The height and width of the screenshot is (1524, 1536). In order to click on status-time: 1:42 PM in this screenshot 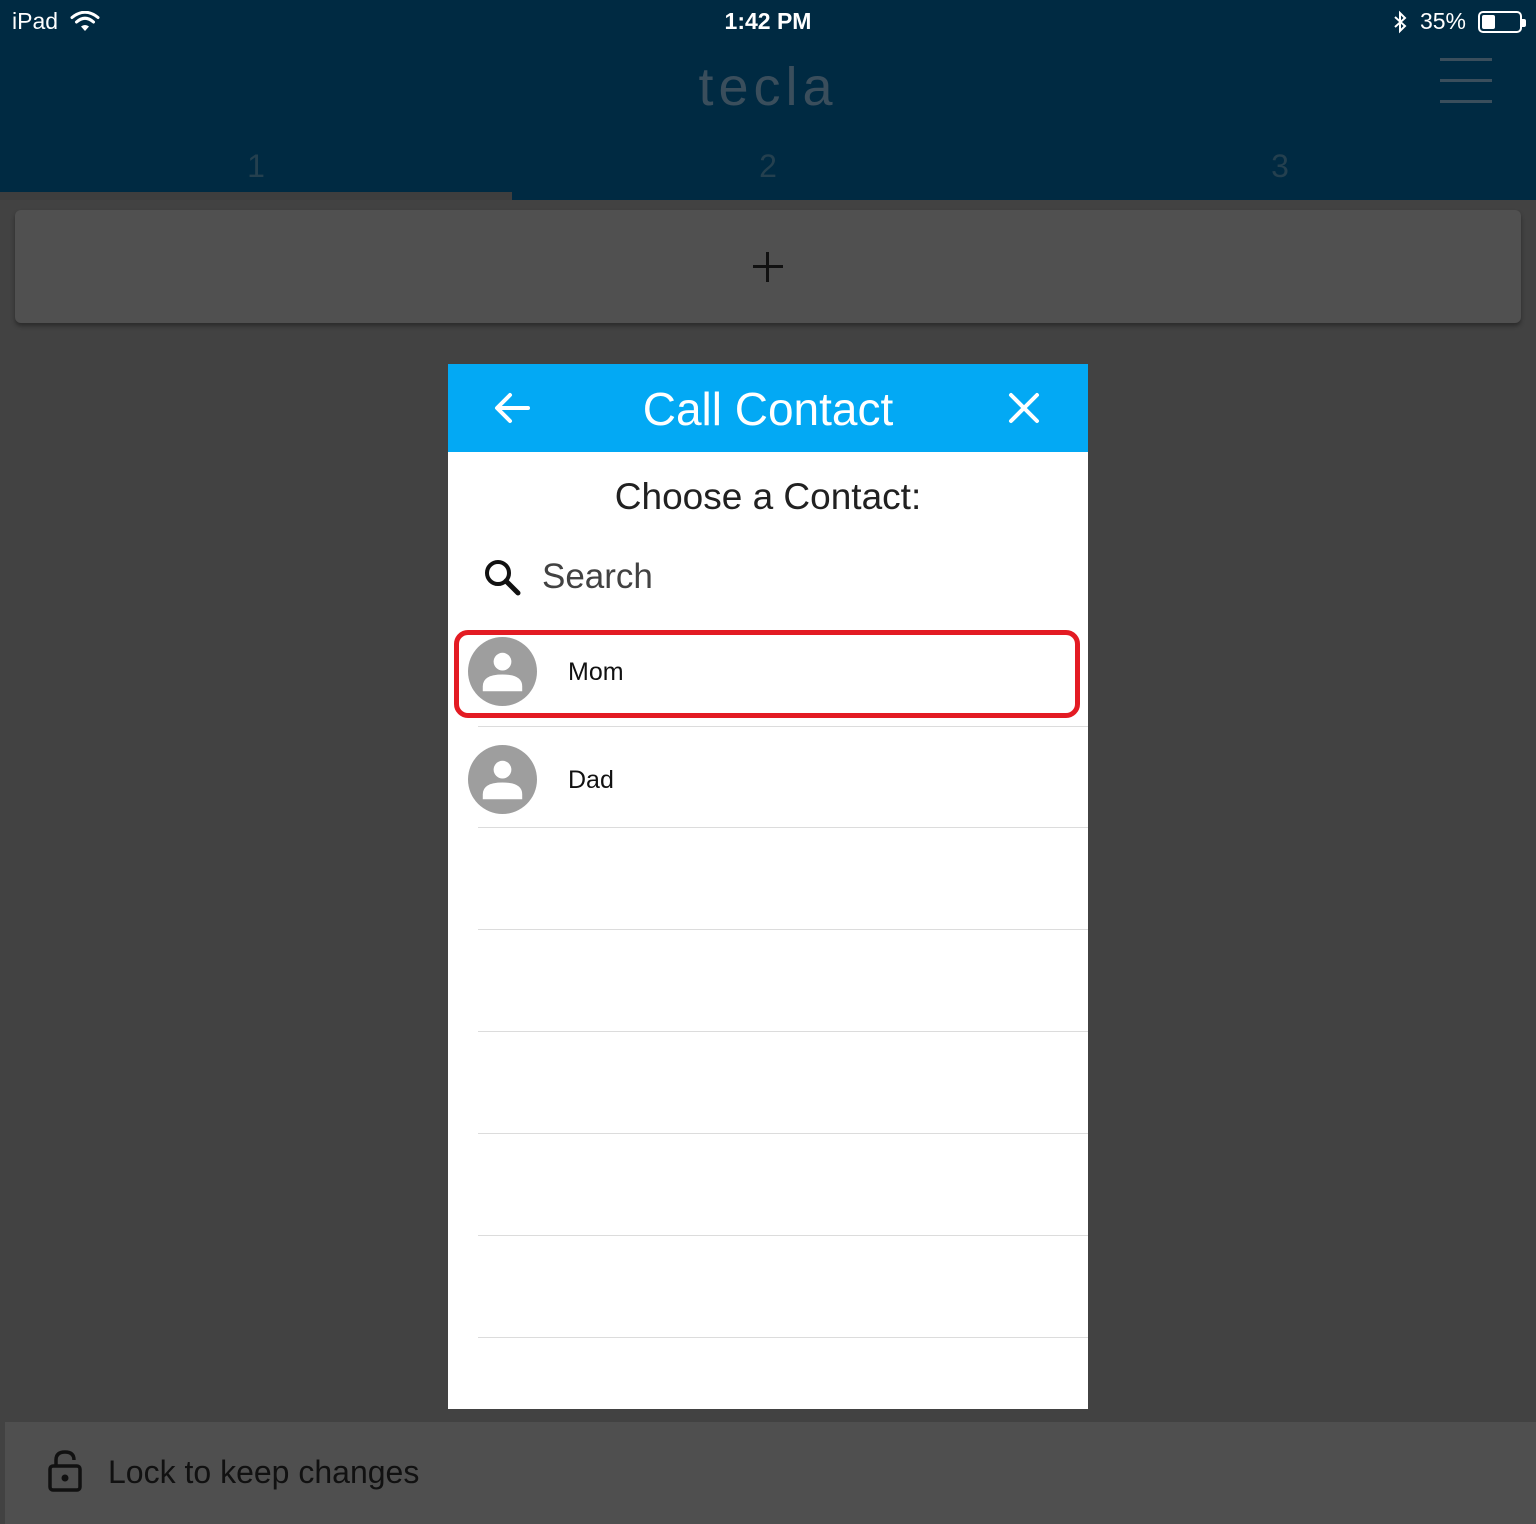, I will do `click(768, 21)`.